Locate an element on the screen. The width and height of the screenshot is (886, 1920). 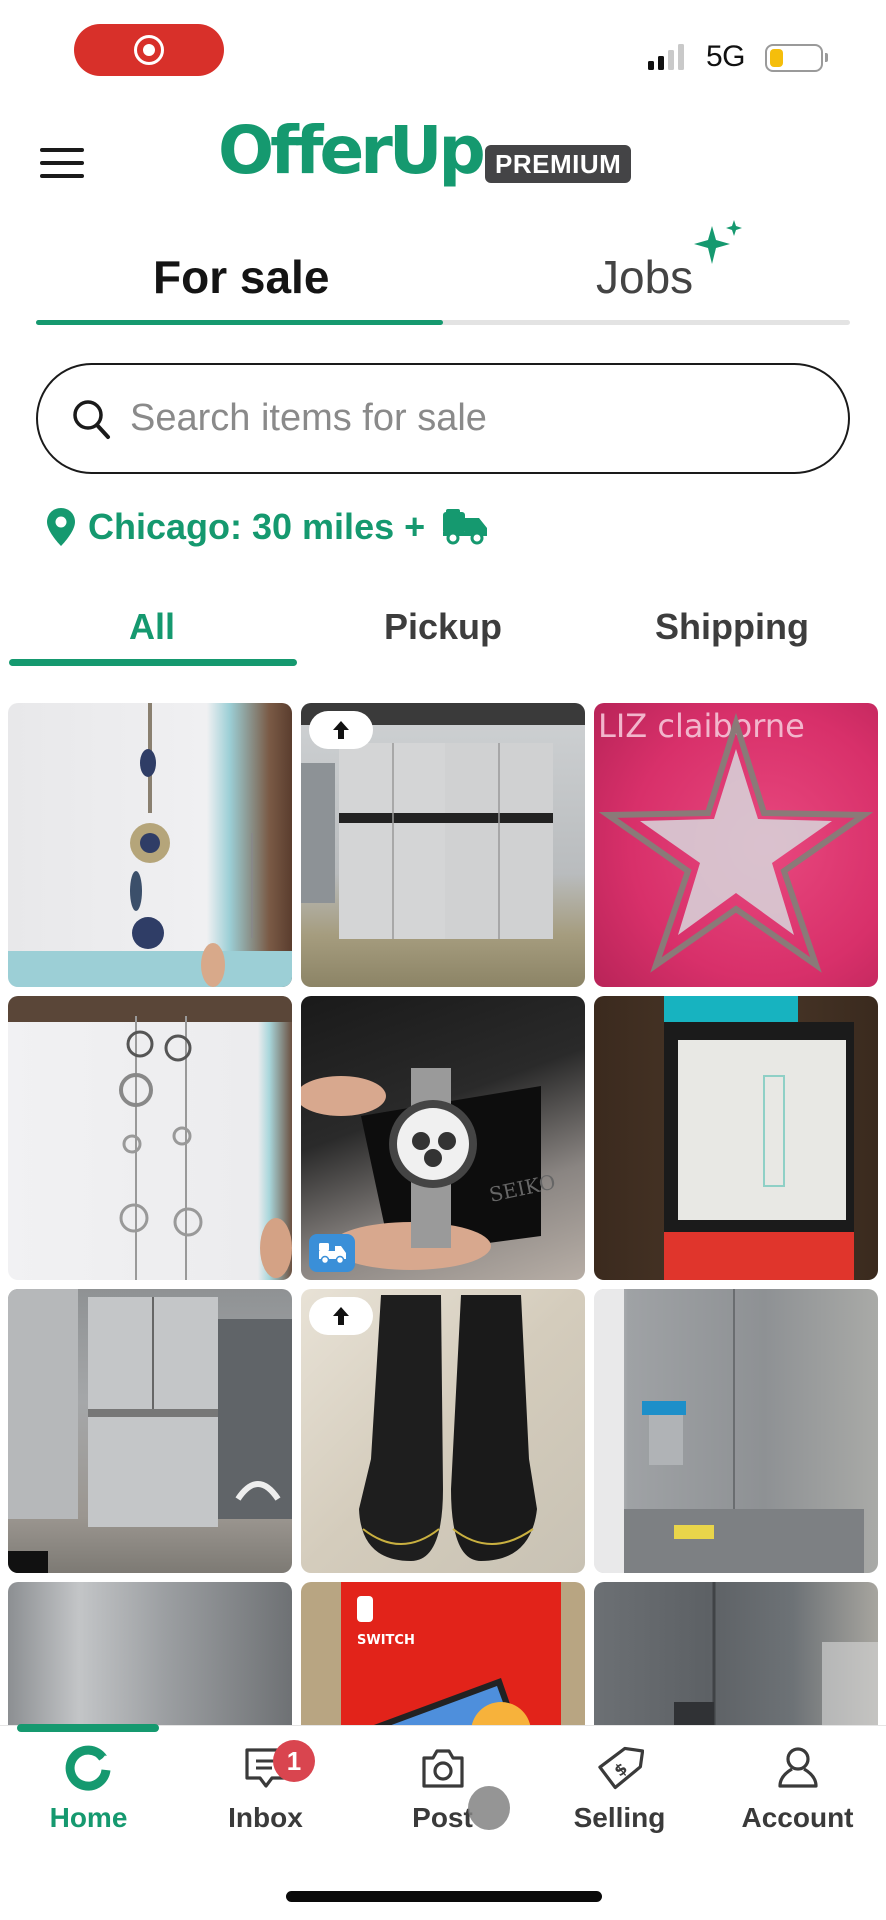
screen-recording-indicator is located at coordinates (149, 50).